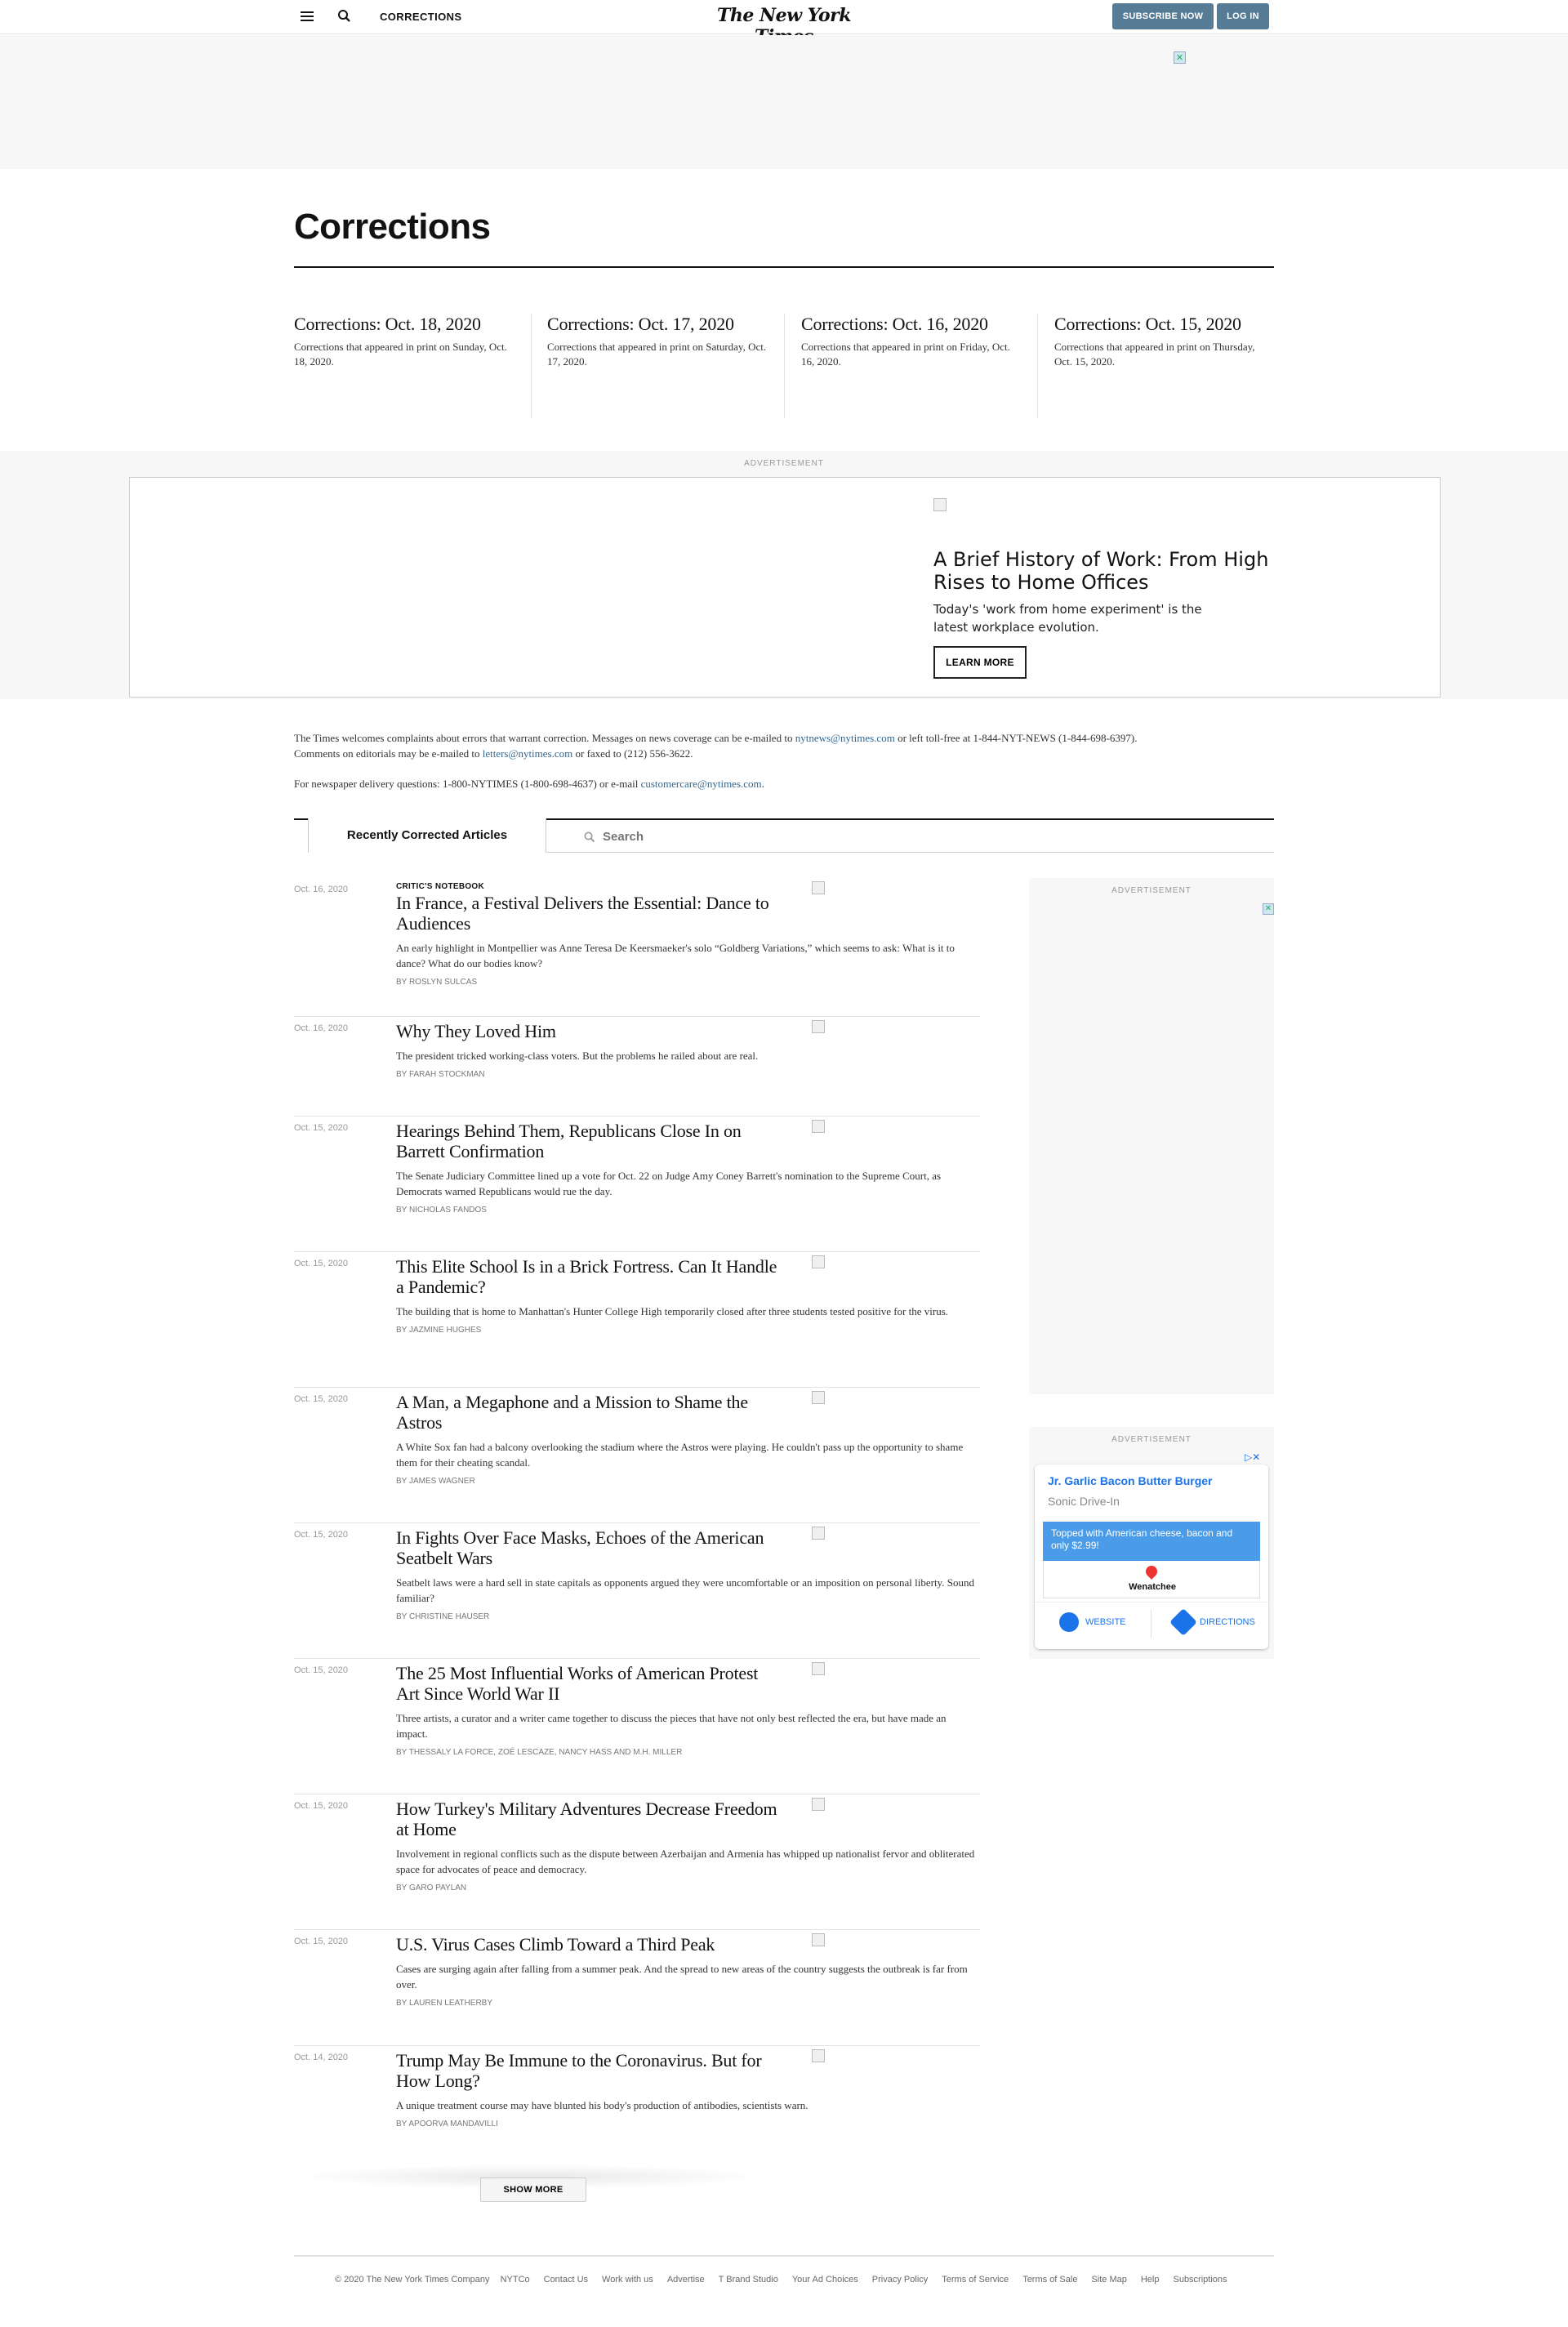 This screenshot has width=1568, height=2327. I want to click on ad-choices-icon: ▷✕, so click(1252, 1457).